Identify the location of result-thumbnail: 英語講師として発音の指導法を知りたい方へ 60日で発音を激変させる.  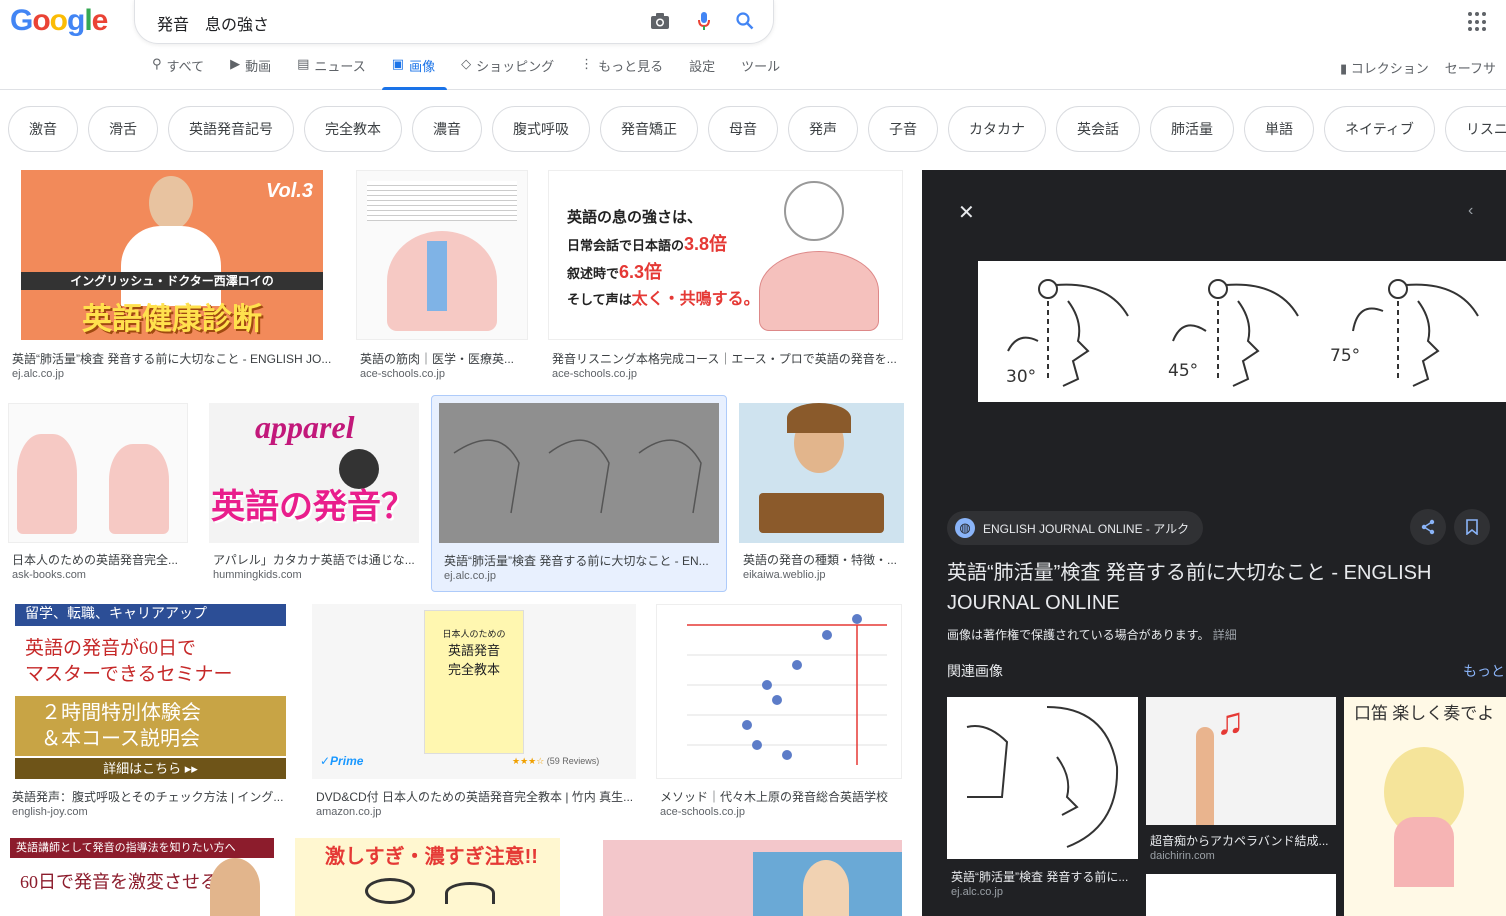
(142, 877).